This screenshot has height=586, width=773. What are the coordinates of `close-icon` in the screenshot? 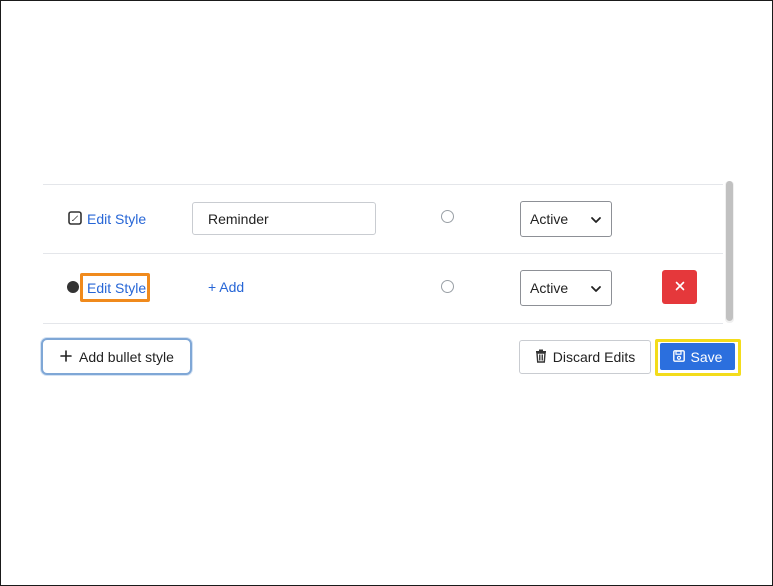 It's located at (680, 287).